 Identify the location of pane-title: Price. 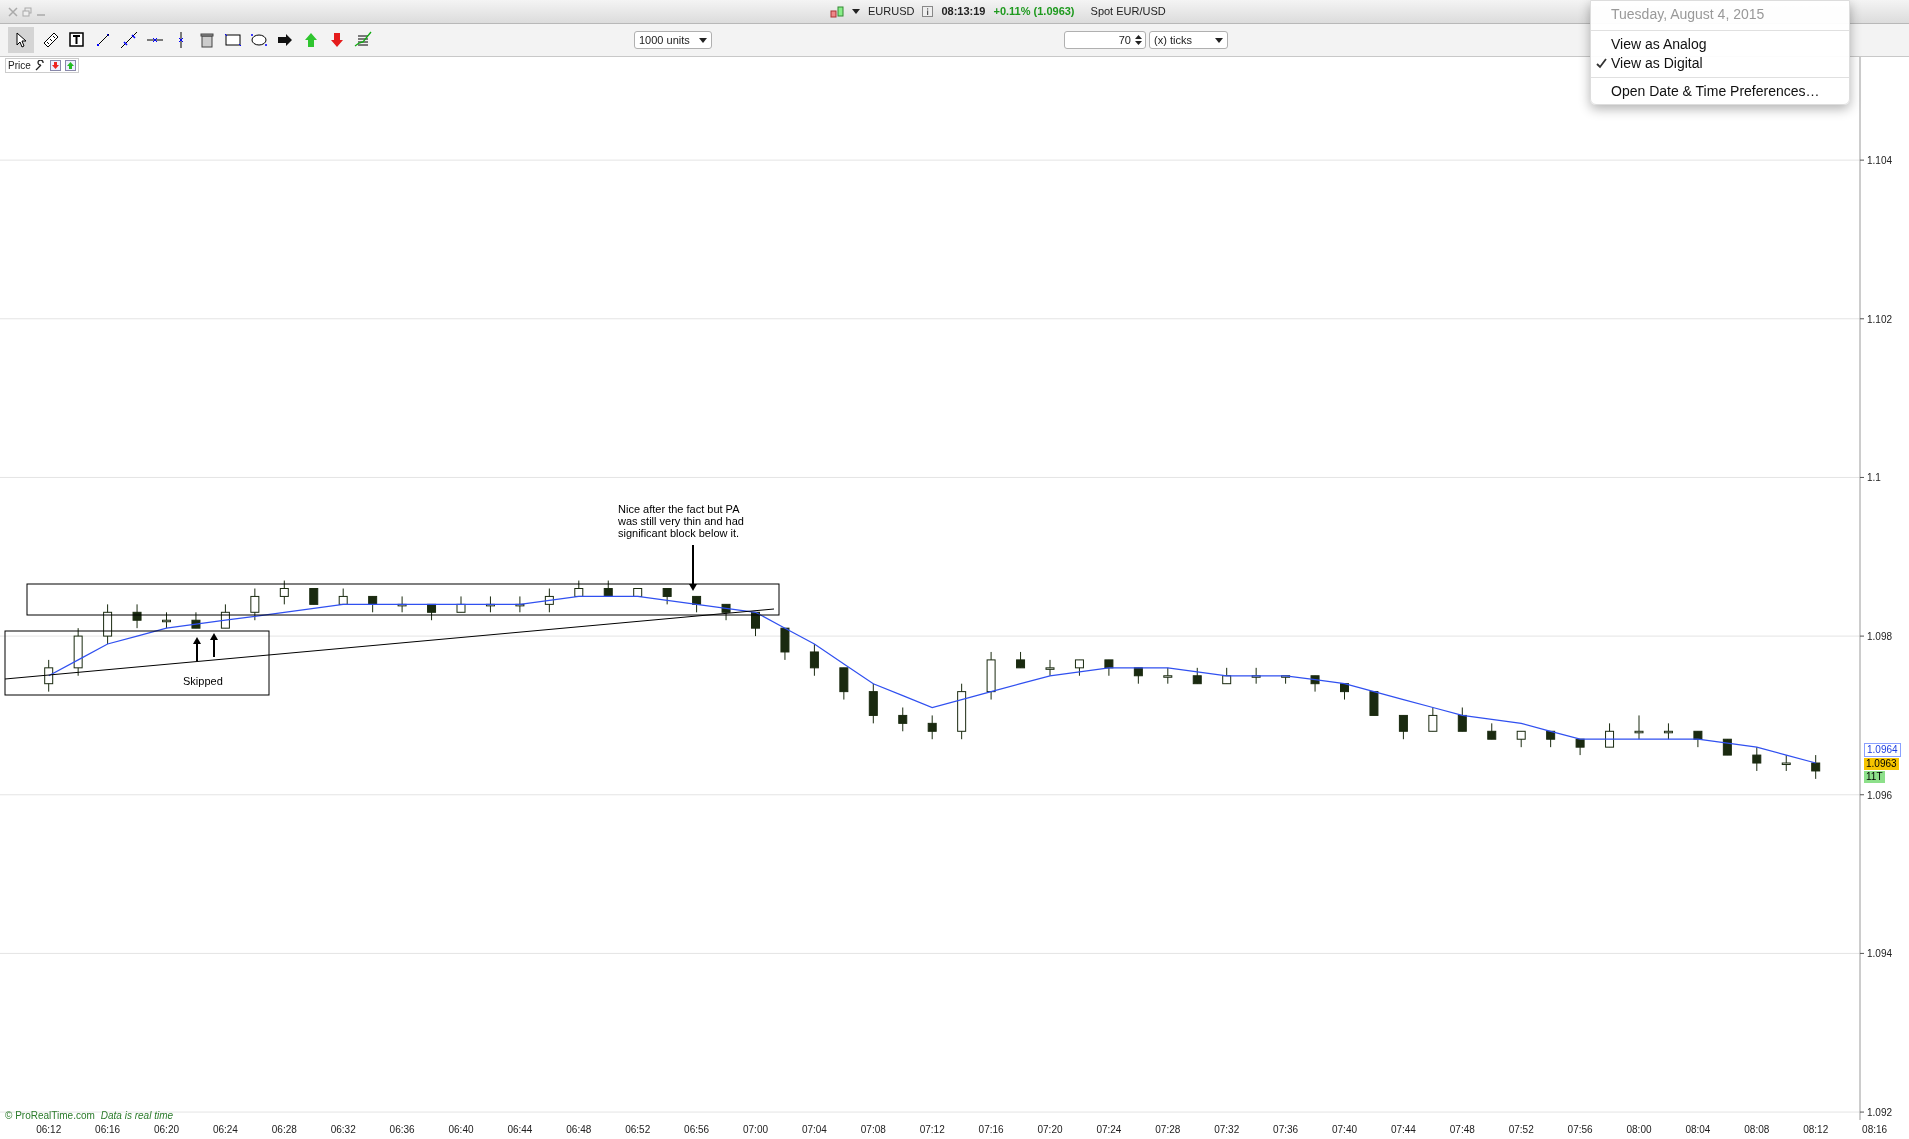
(19, 66).